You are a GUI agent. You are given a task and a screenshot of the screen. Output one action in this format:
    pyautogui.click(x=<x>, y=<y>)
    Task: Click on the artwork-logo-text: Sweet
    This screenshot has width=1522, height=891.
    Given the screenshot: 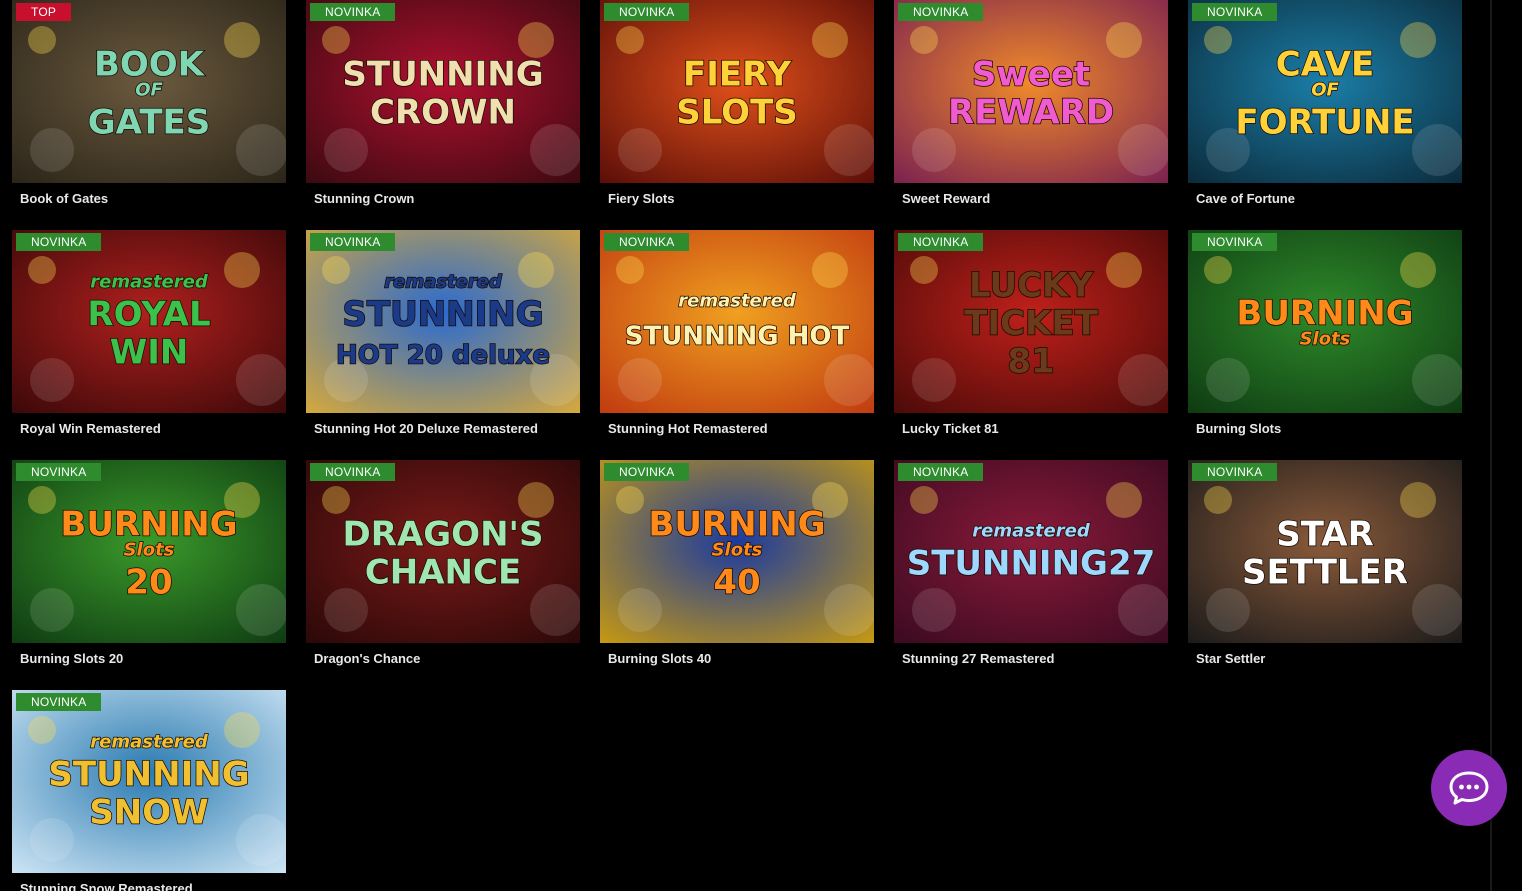 What is the action you would take?
    pyautogui.click(x=1031, y=75)
    